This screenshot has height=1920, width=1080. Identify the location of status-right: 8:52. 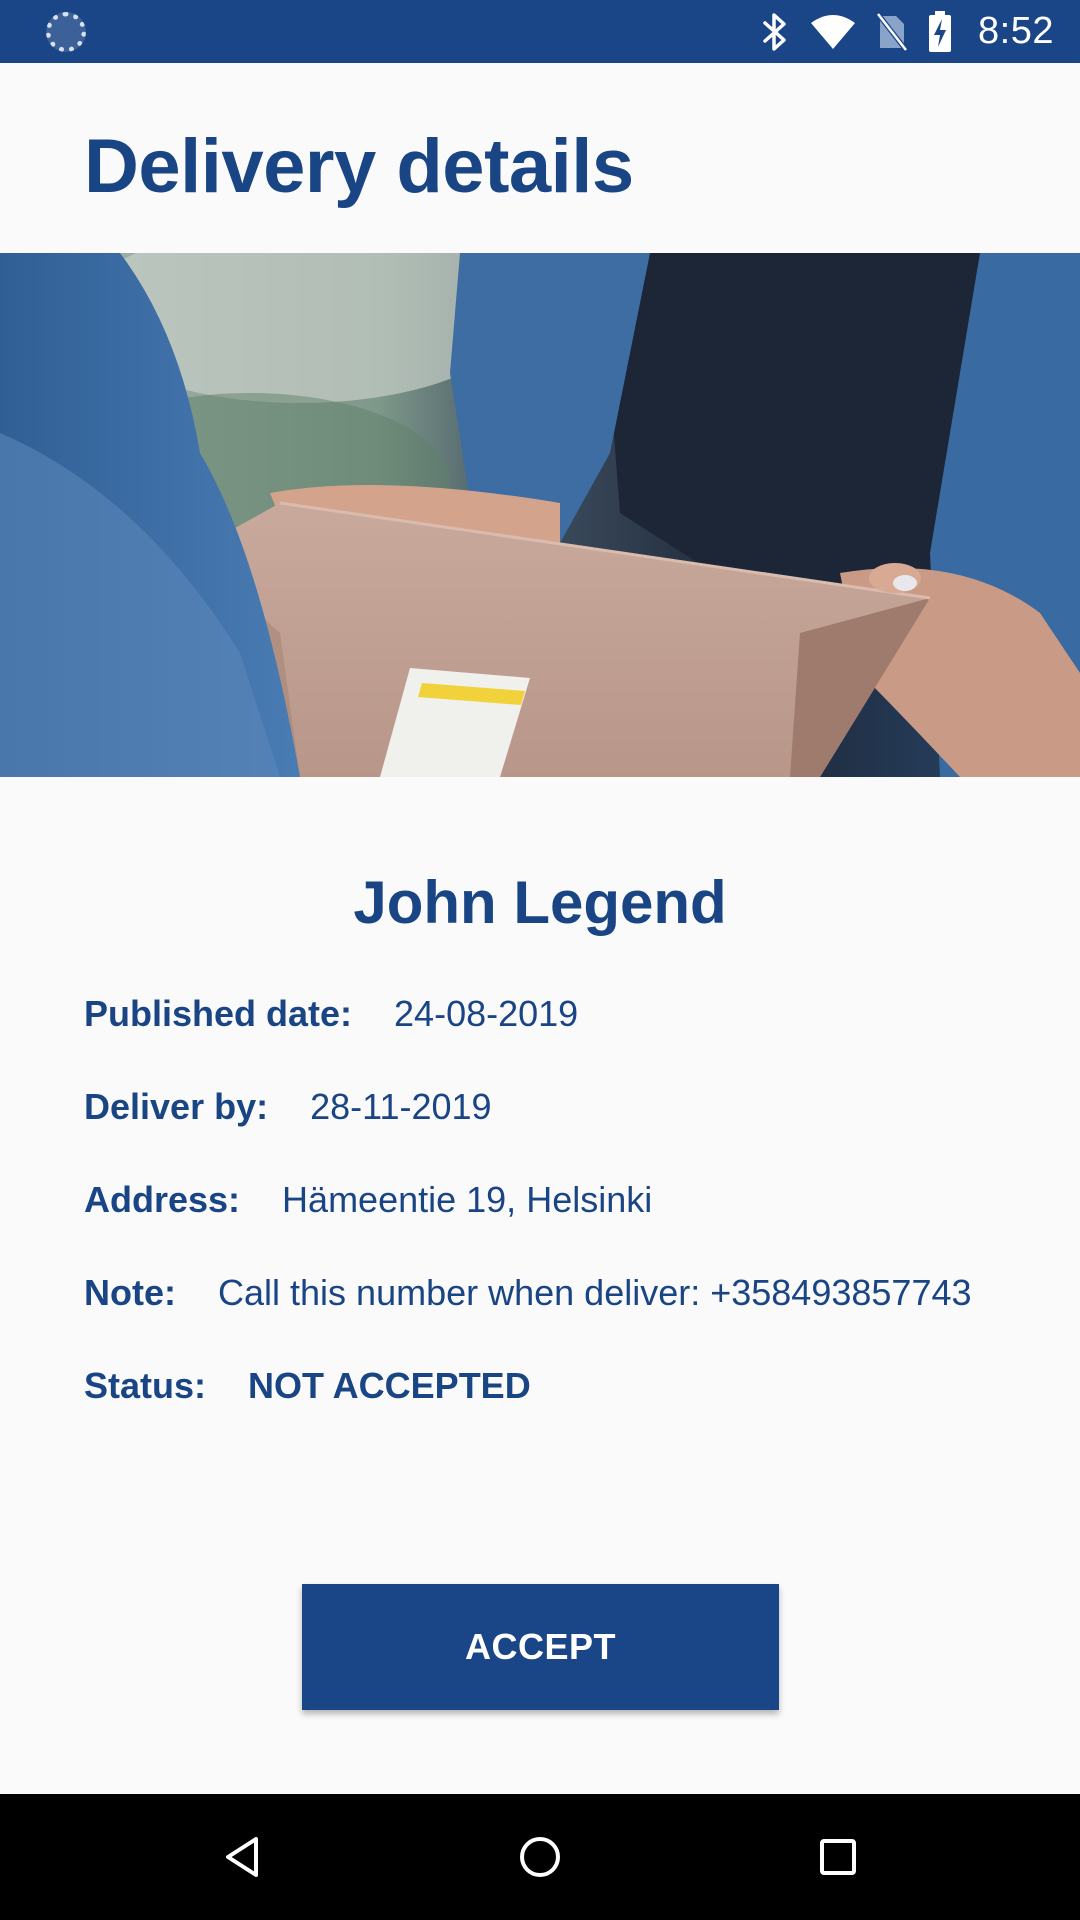
(907, 31).